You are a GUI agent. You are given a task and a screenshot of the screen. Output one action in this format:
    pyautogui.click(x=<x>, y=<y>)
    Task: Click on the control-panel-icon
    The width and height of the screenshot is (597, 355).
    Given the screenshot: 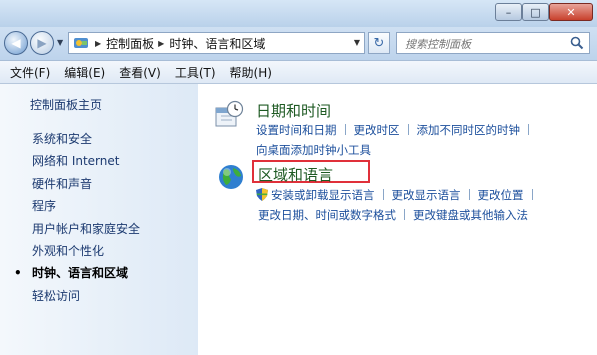 What is the action you would take?
    pyautogui.click(x=81, y=43)
    